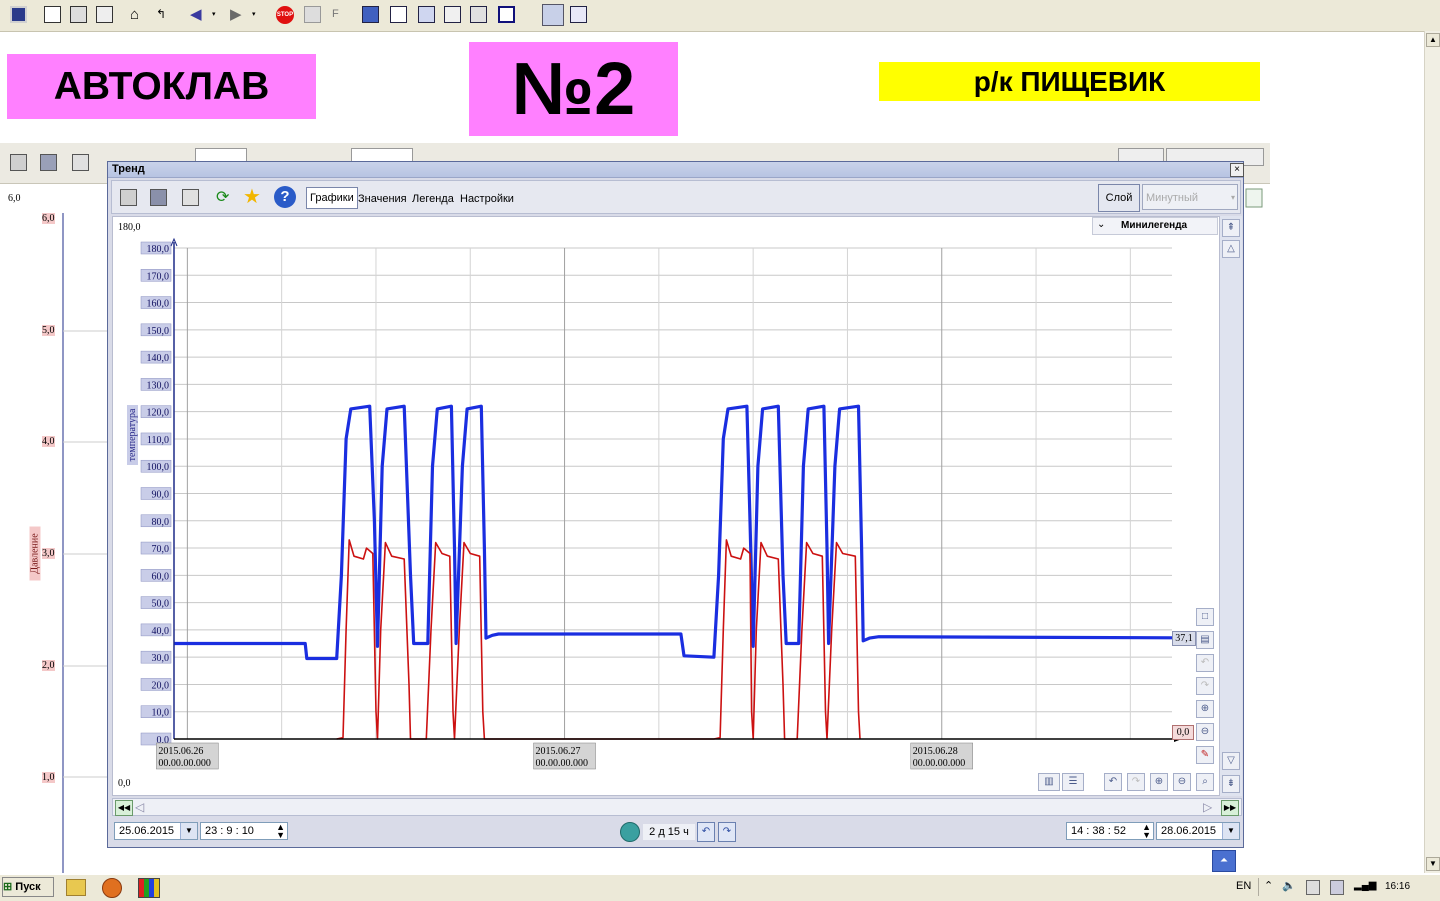 Image resolution: width=1440 pixels, height=901 pixels. Describe the element at coordinates (1231, 249) in the screenshot. I see `scroll-up-icon: △` at that location.